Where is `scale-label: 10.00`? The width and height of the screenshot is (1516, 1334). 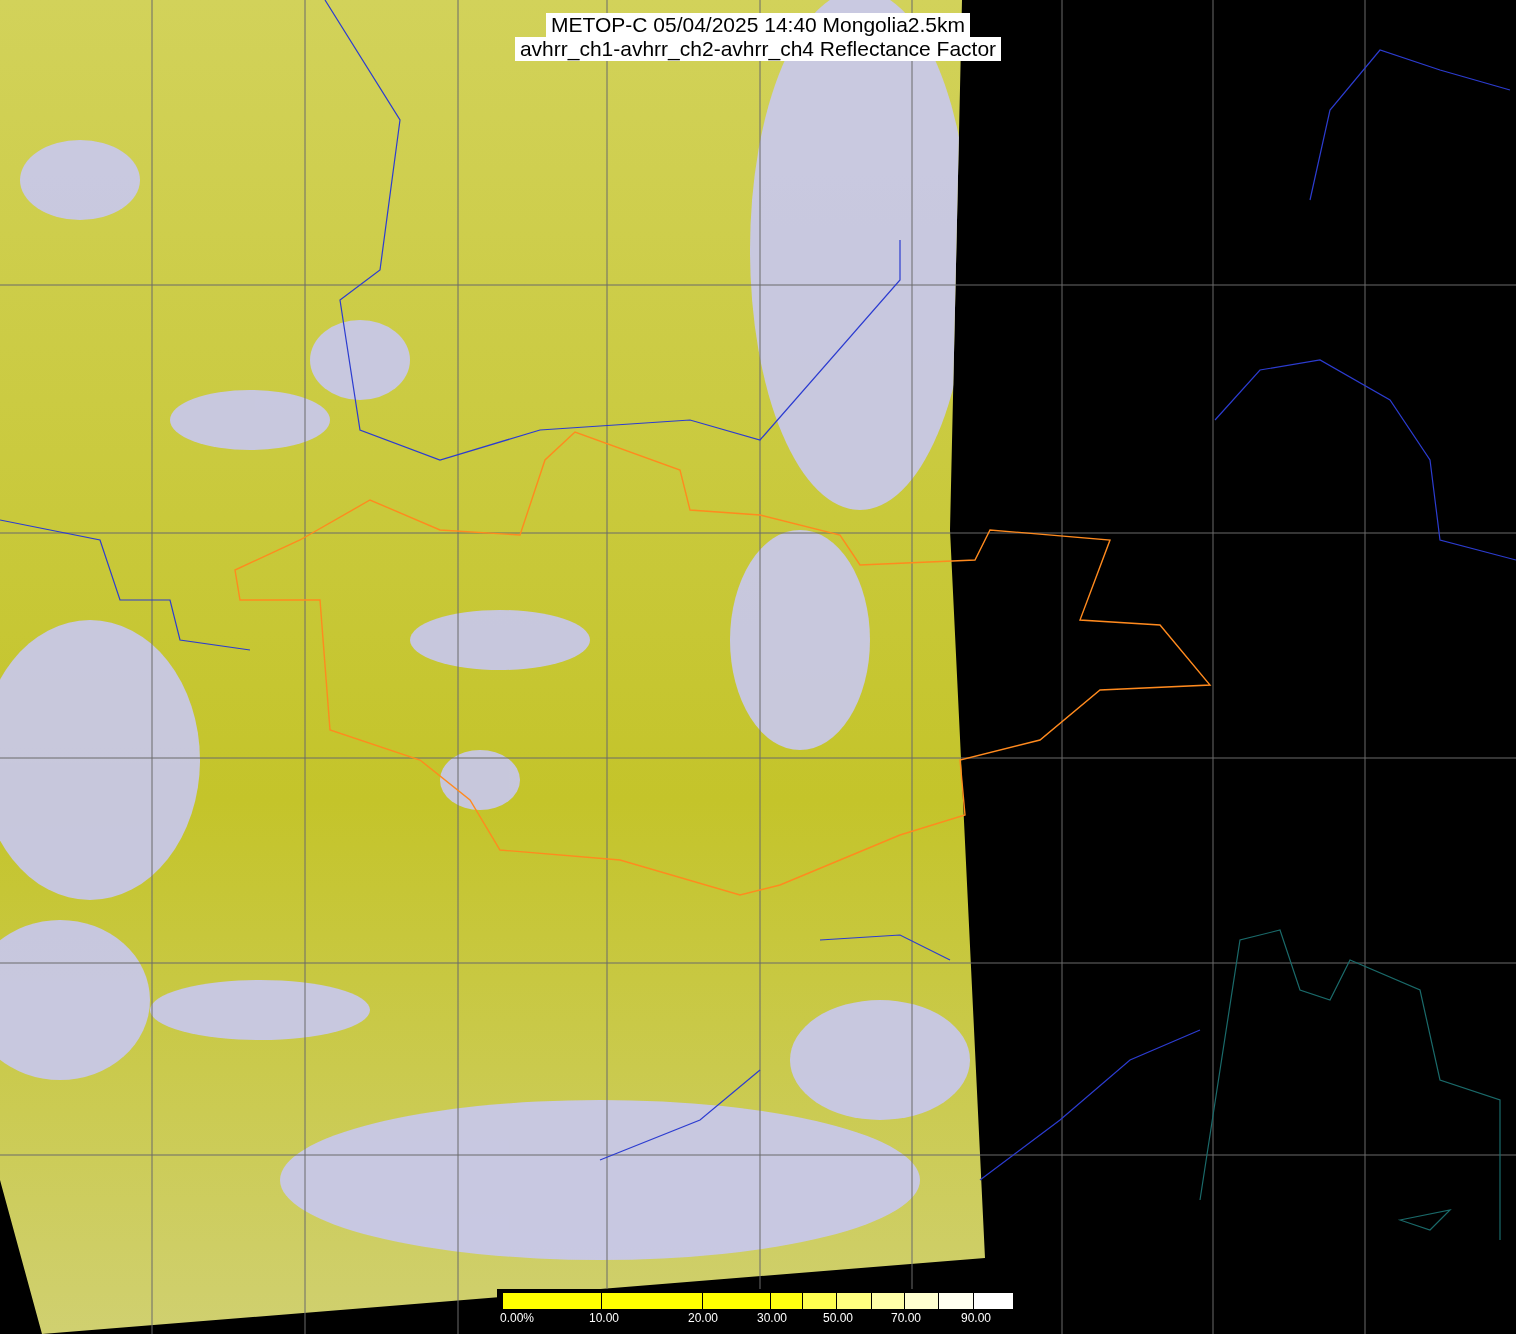
scale-label: 10.00 is located at coordinates (604, 1318).